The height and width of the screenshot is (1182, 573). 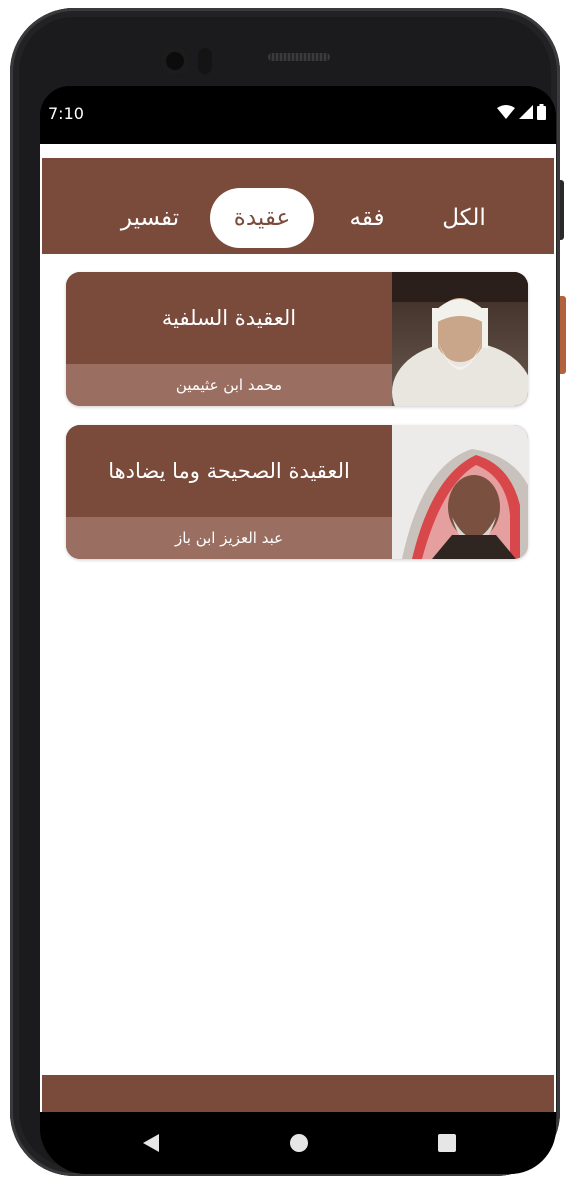 I want to click on book-card: العقيدة السلفية محمد ابن عثيمين, so click(x=297, y=339).